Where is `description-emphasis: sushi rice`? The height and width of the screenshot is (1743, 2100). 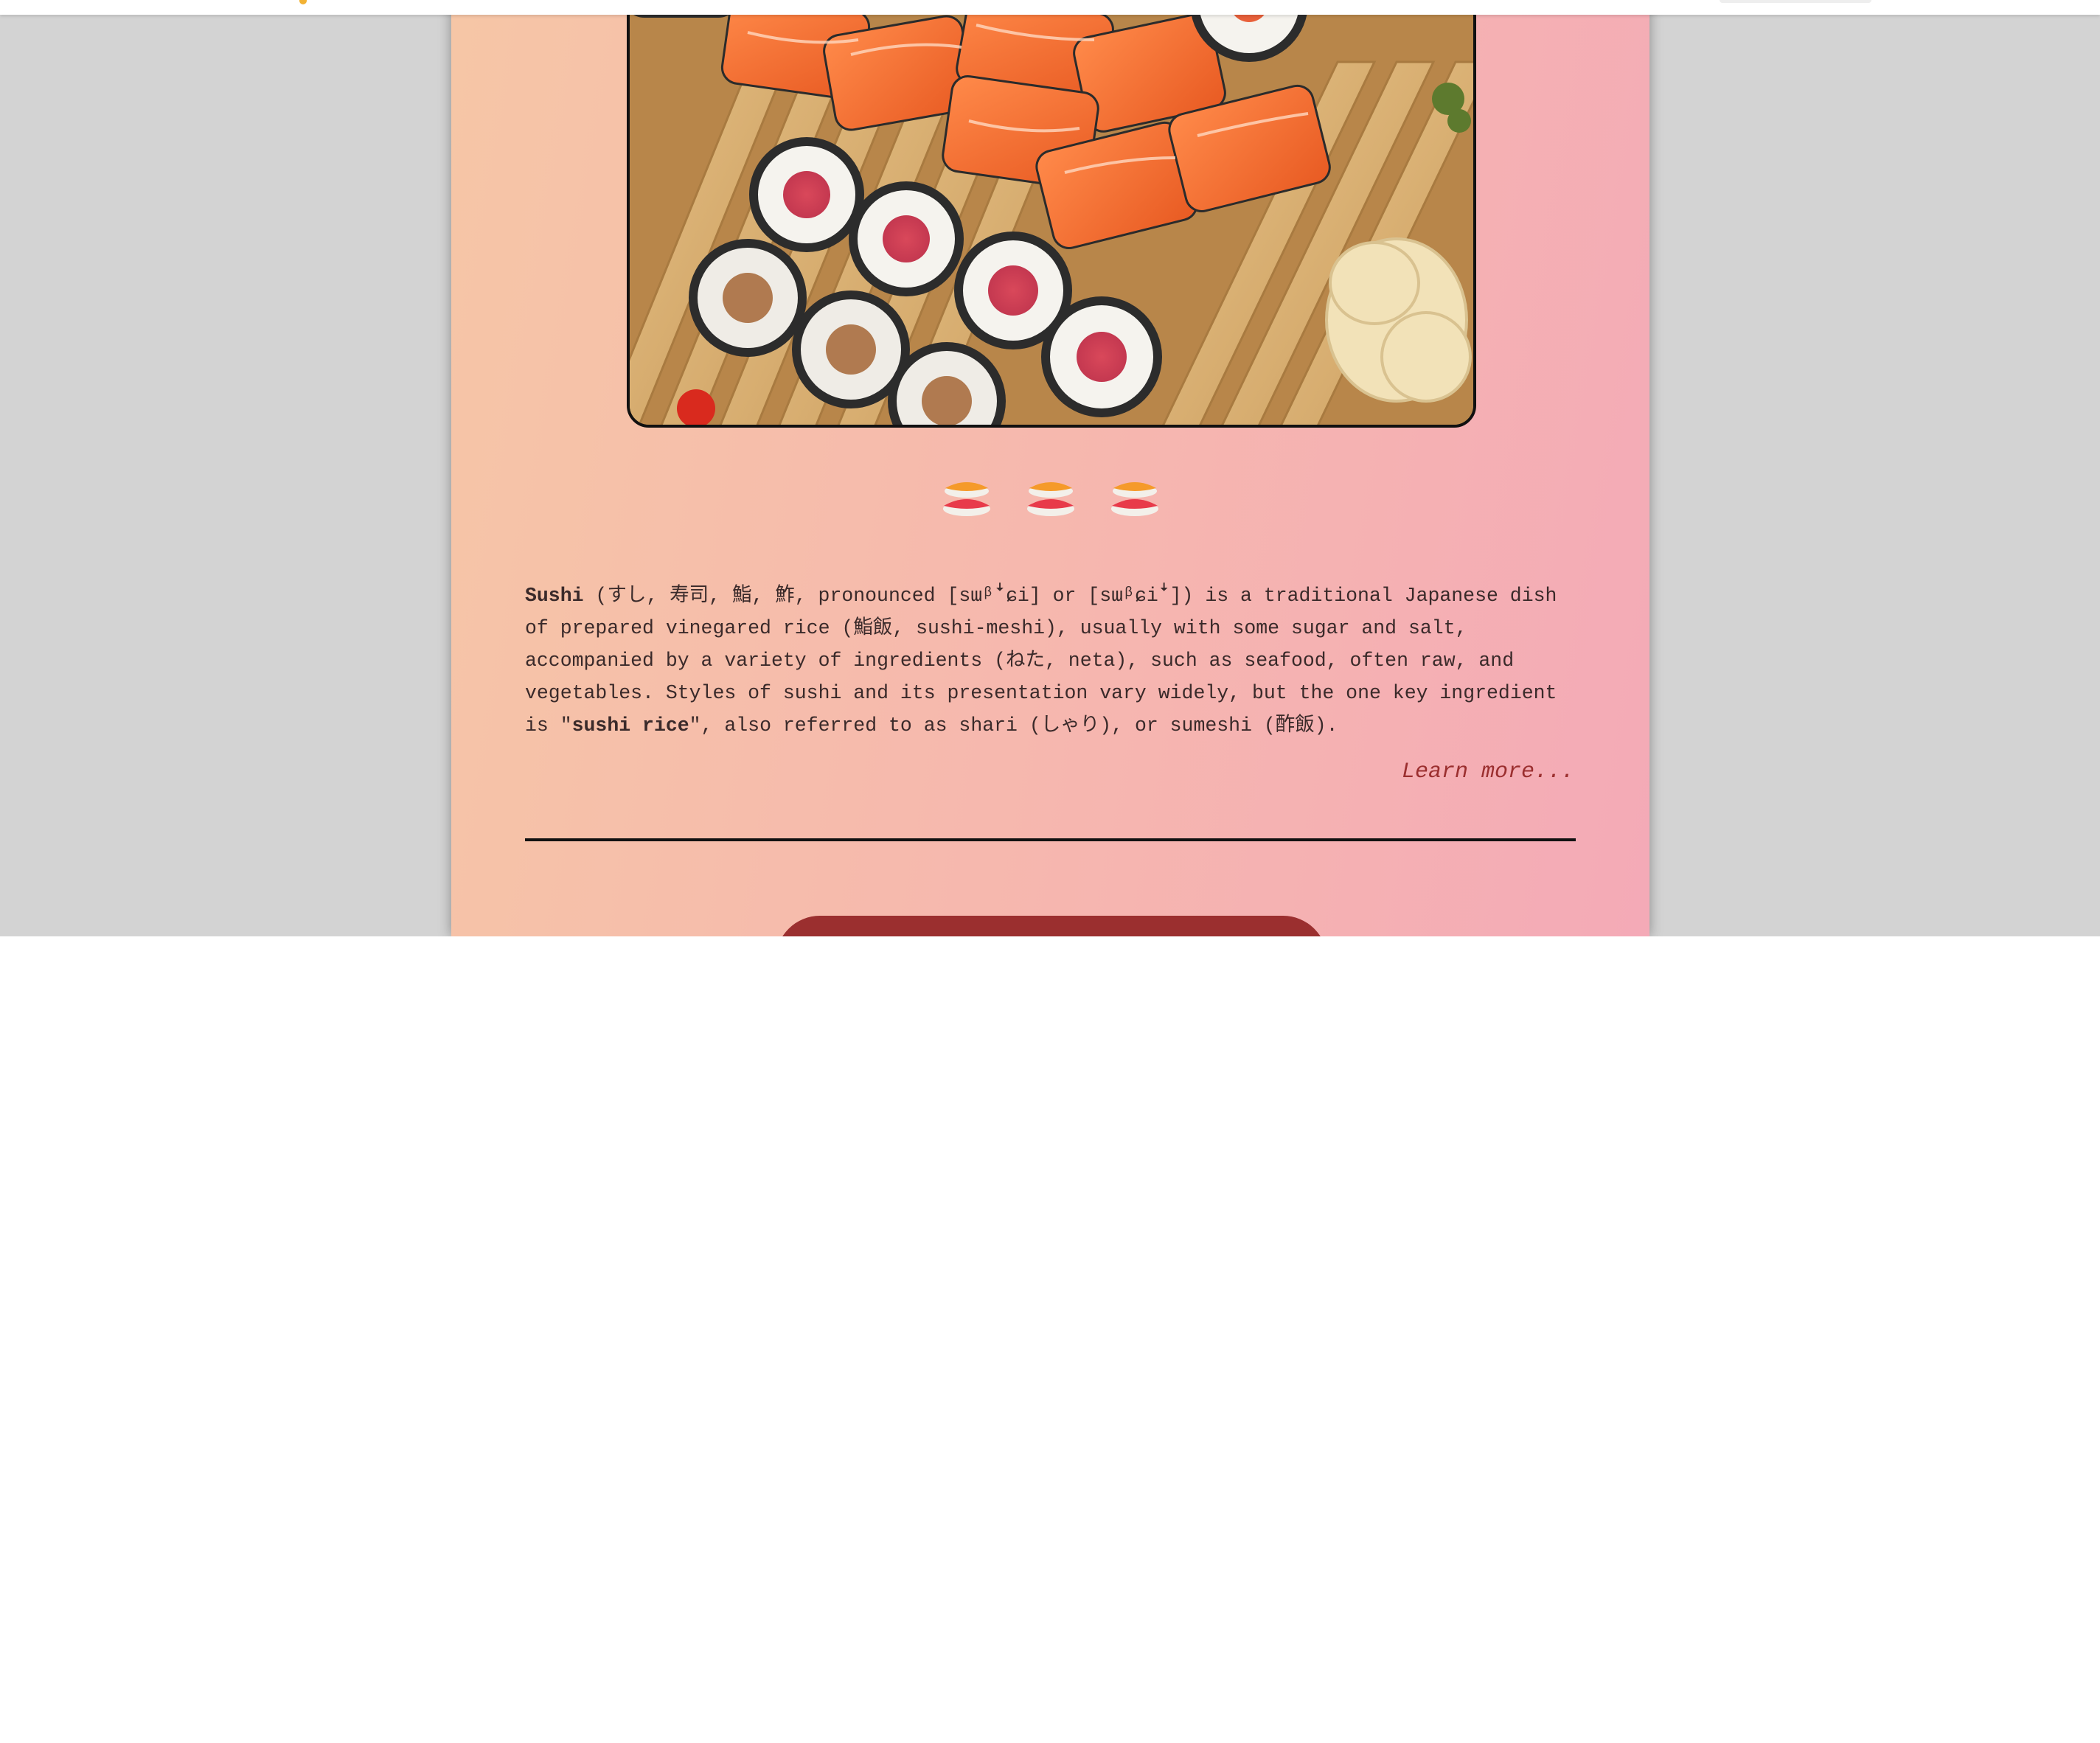 description-emphasis: sushi rice is located at coordinates (630, 725).